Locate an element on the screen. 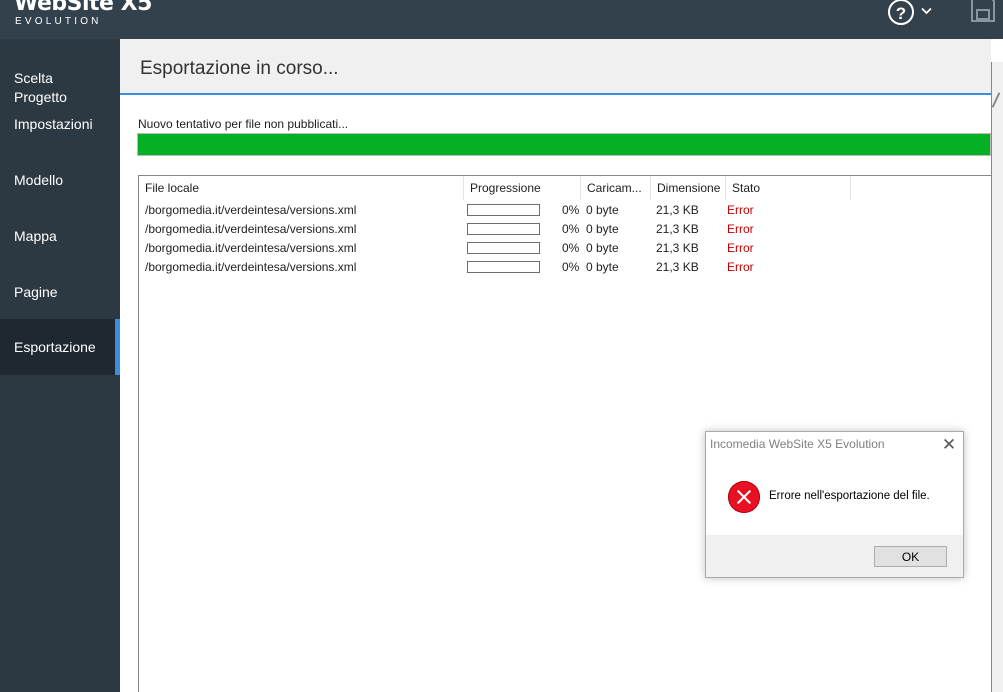 Image resolution: width=1003 pixels, height=692 pixels. sidebar-item-esportazione: Esportazione is located at coordinates (60, 347).